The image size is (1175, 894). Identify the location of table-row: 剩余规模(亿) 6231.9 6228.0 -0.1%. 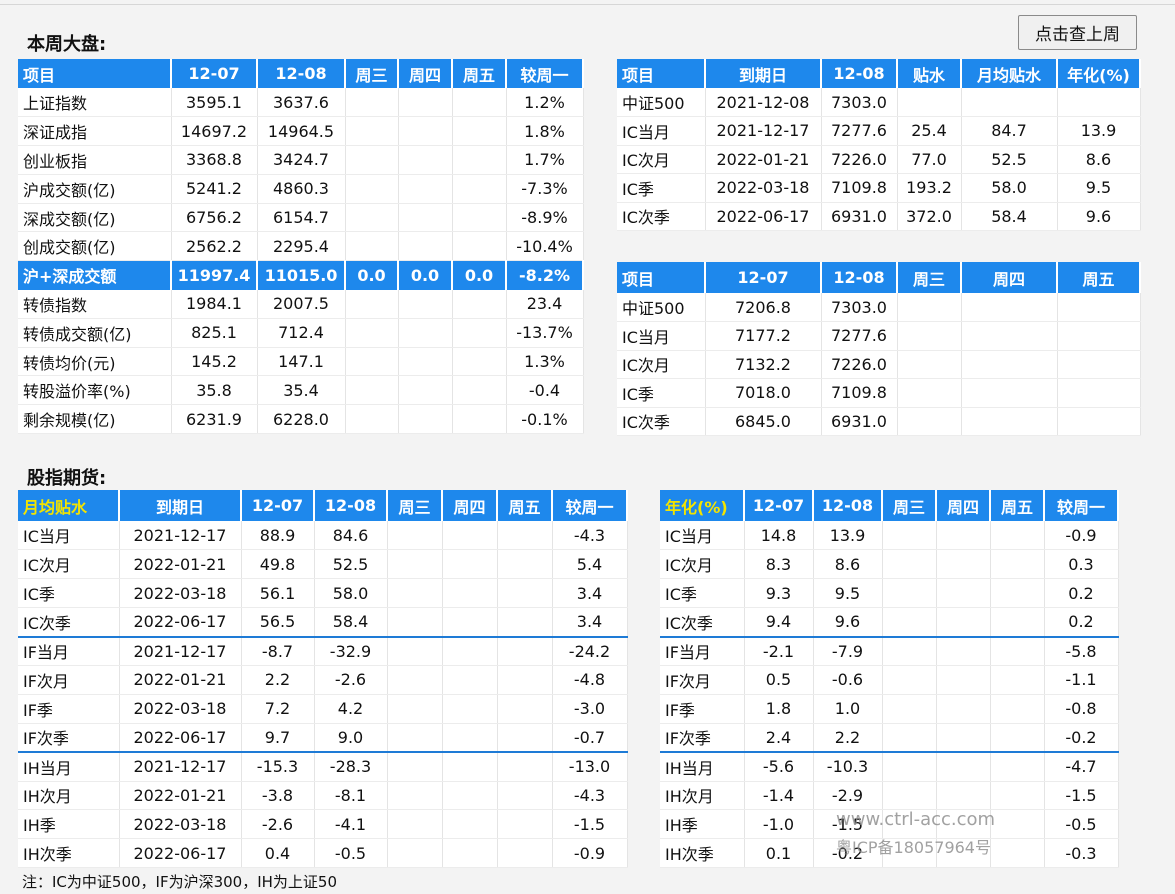
(301, 419).